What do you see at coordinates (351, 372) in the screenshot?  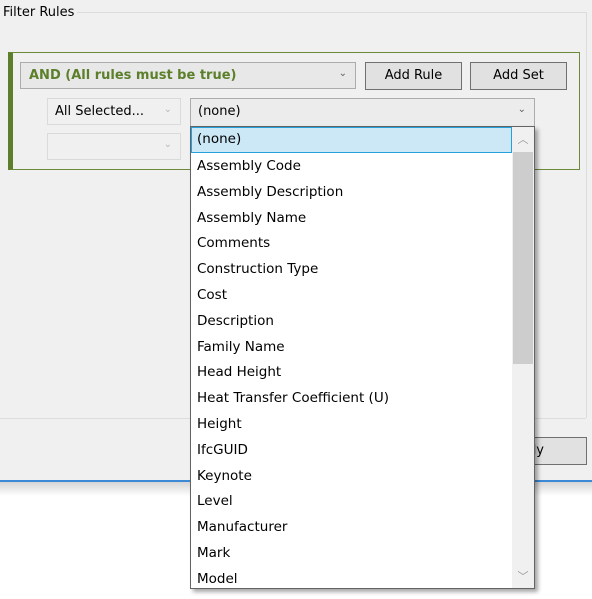 I see `list-item: Head Height` at bounding box center [351, 372].